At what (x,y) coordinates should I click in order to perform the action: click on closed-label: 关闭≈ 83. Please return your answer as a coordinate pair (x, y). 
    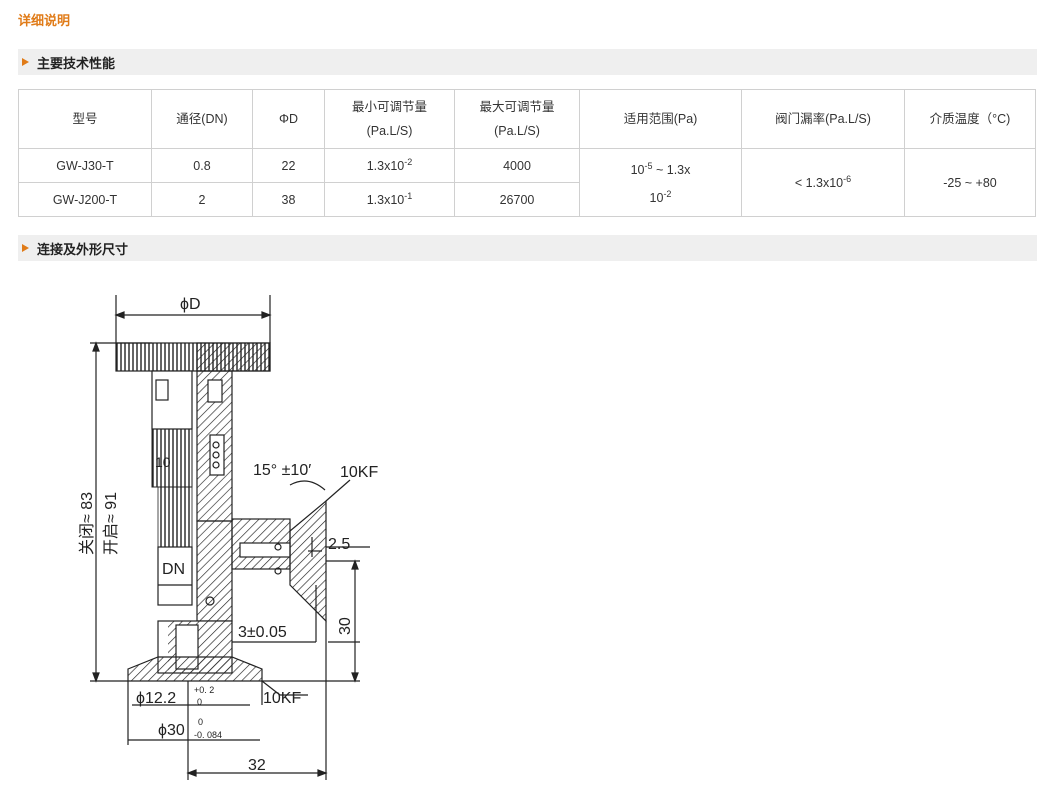
    Looking at the image, I should click on (87, 523).